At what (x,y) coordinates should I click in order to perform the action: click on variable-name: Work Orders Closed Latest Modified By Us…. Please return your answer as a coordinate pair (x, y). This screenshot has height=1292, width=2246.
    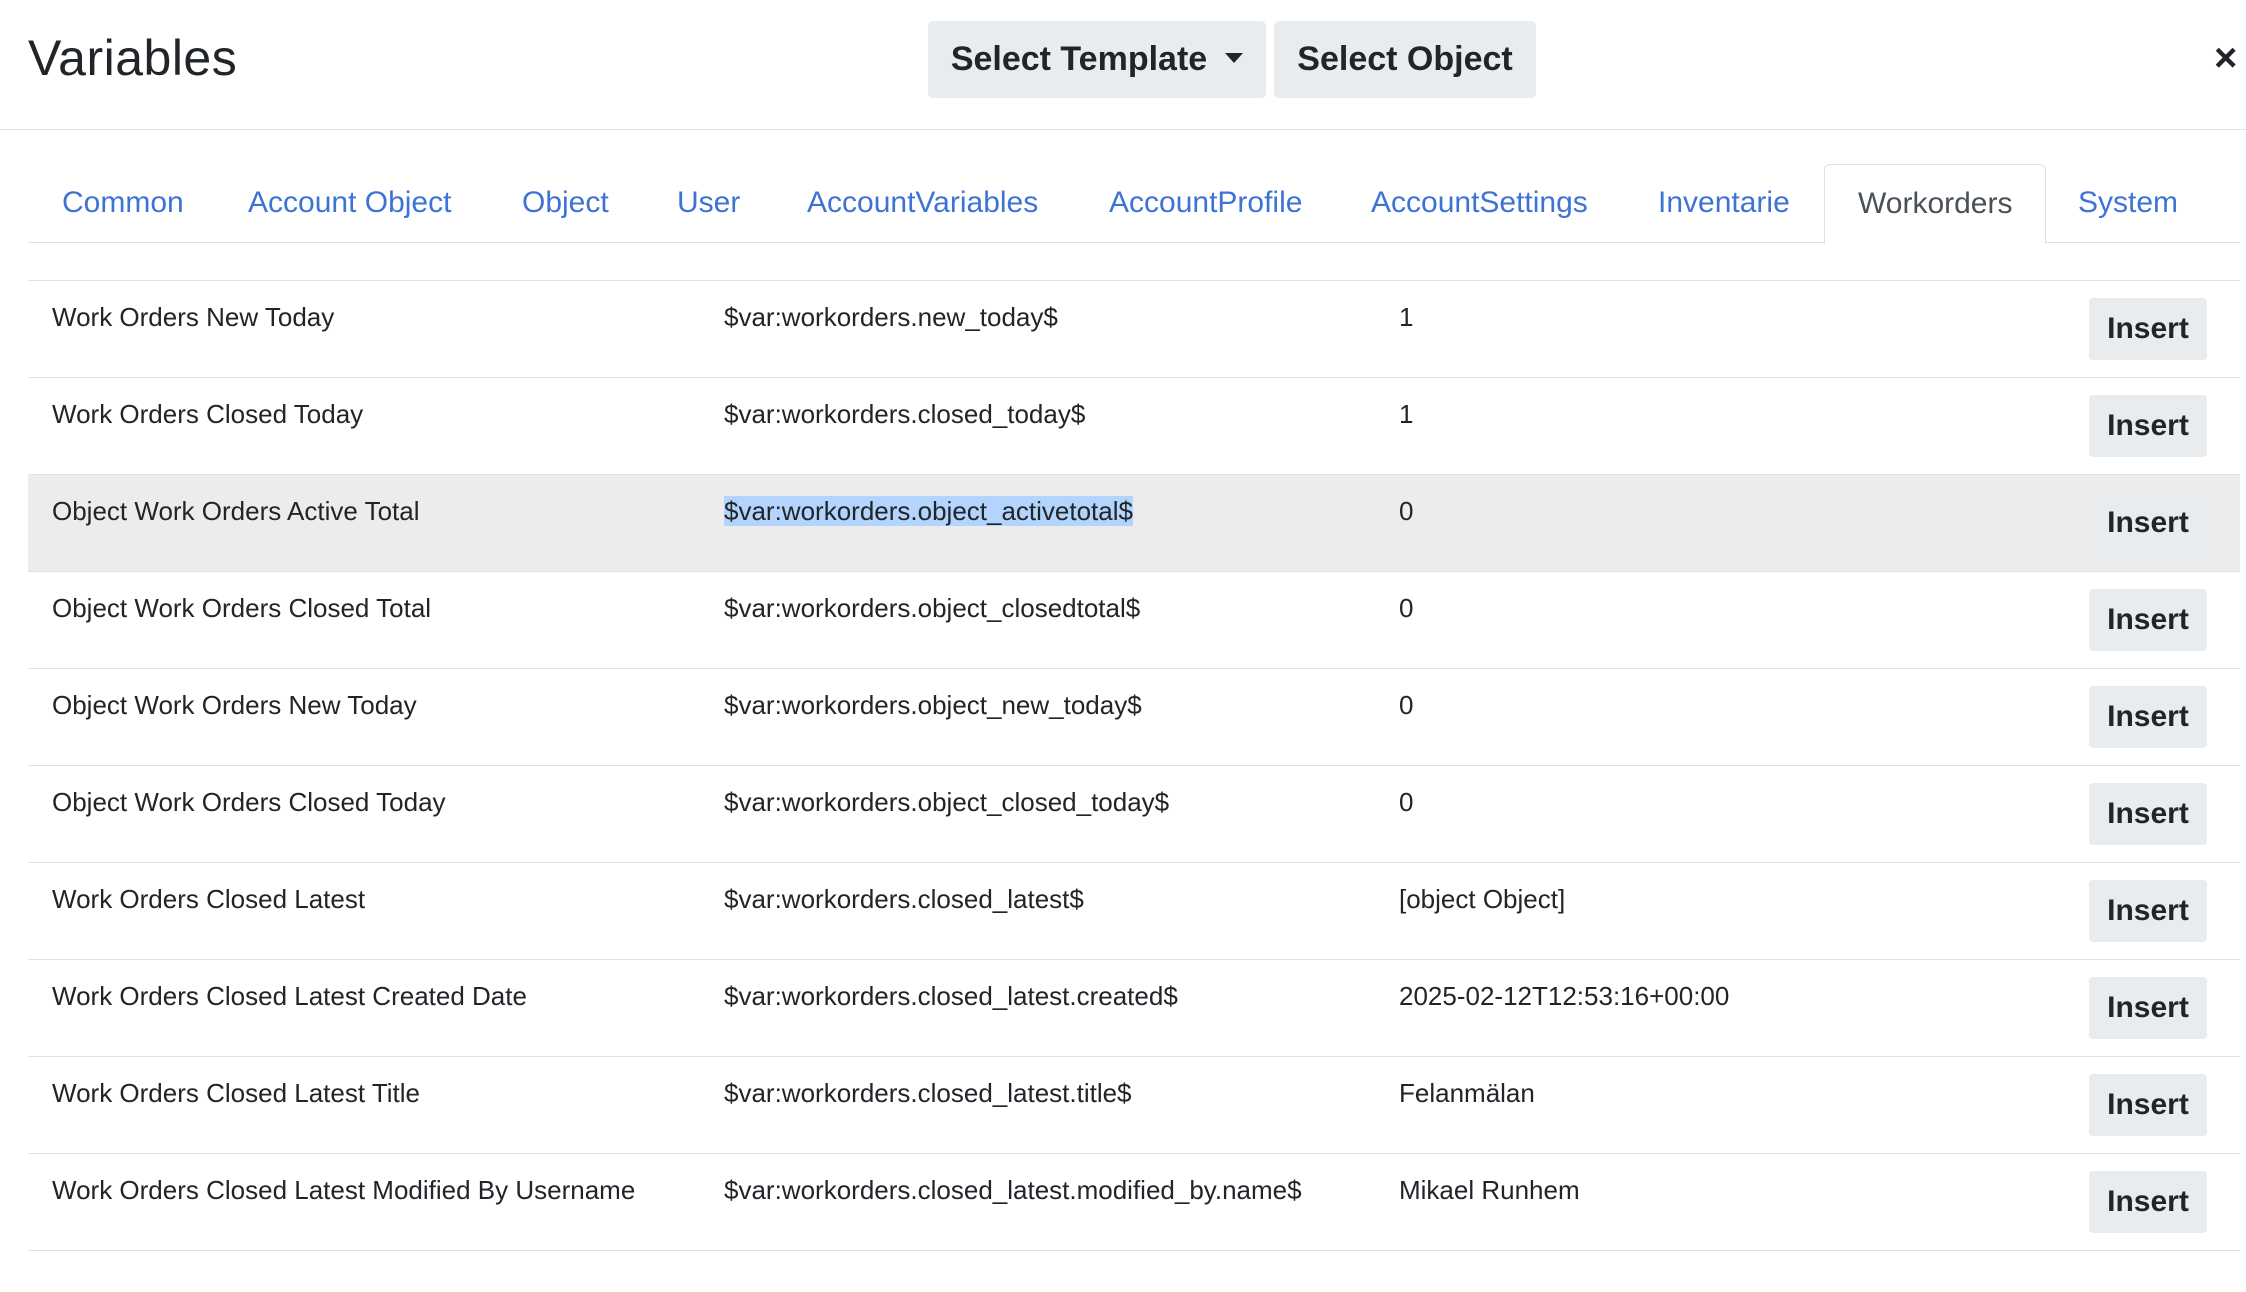
    Looking at the image, I should click on (344, 1190).